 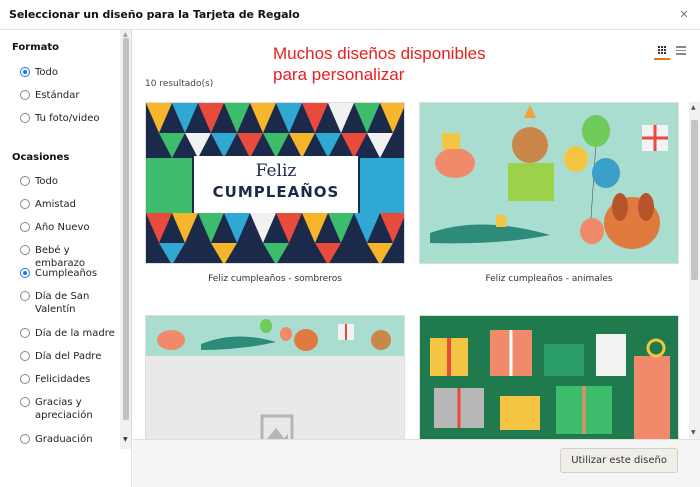 What do you see at coordinates (694, 200) in the screenshot?
I see `designs-scroll-thumb` at bounding box center [694, 200].